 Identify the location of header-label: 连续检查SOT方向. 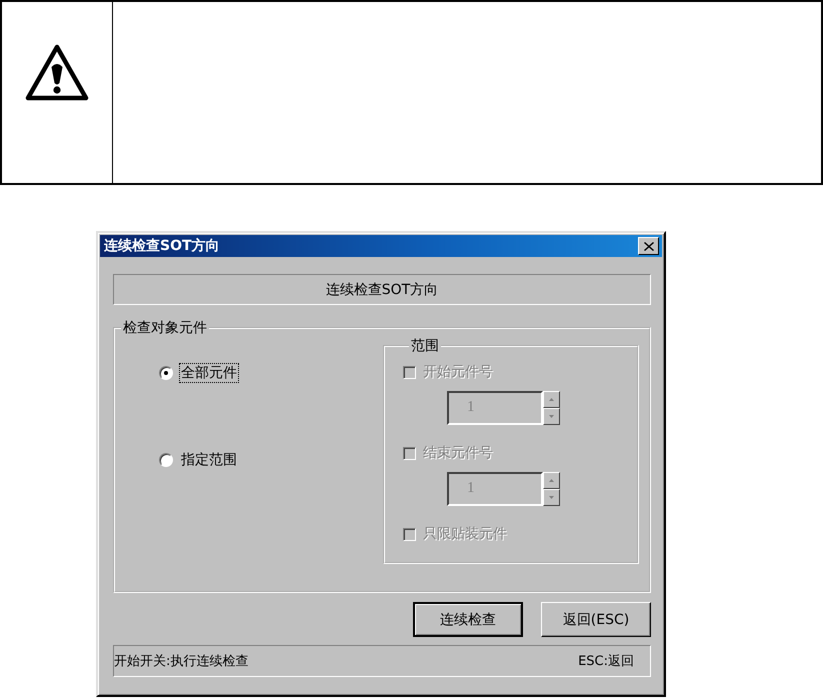
(382, 289).